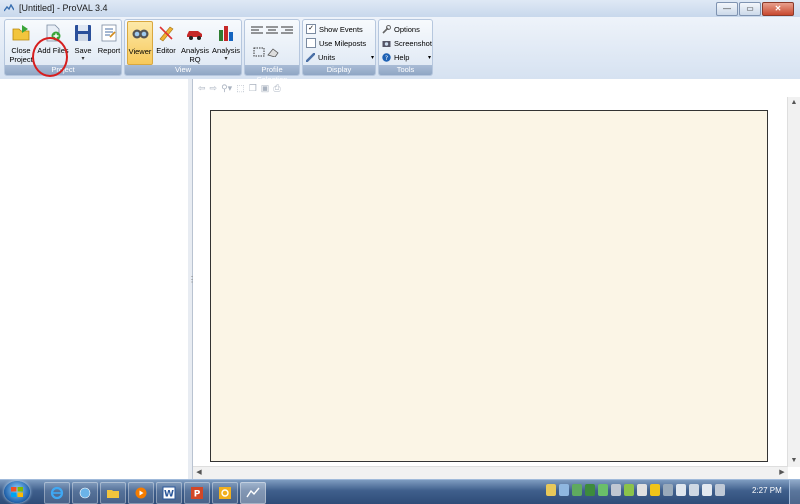 The width and height of the screenshot is (800, 504). I want to click on window-title: [Untitled] - ProVAL 3.4, so click(63, 8).